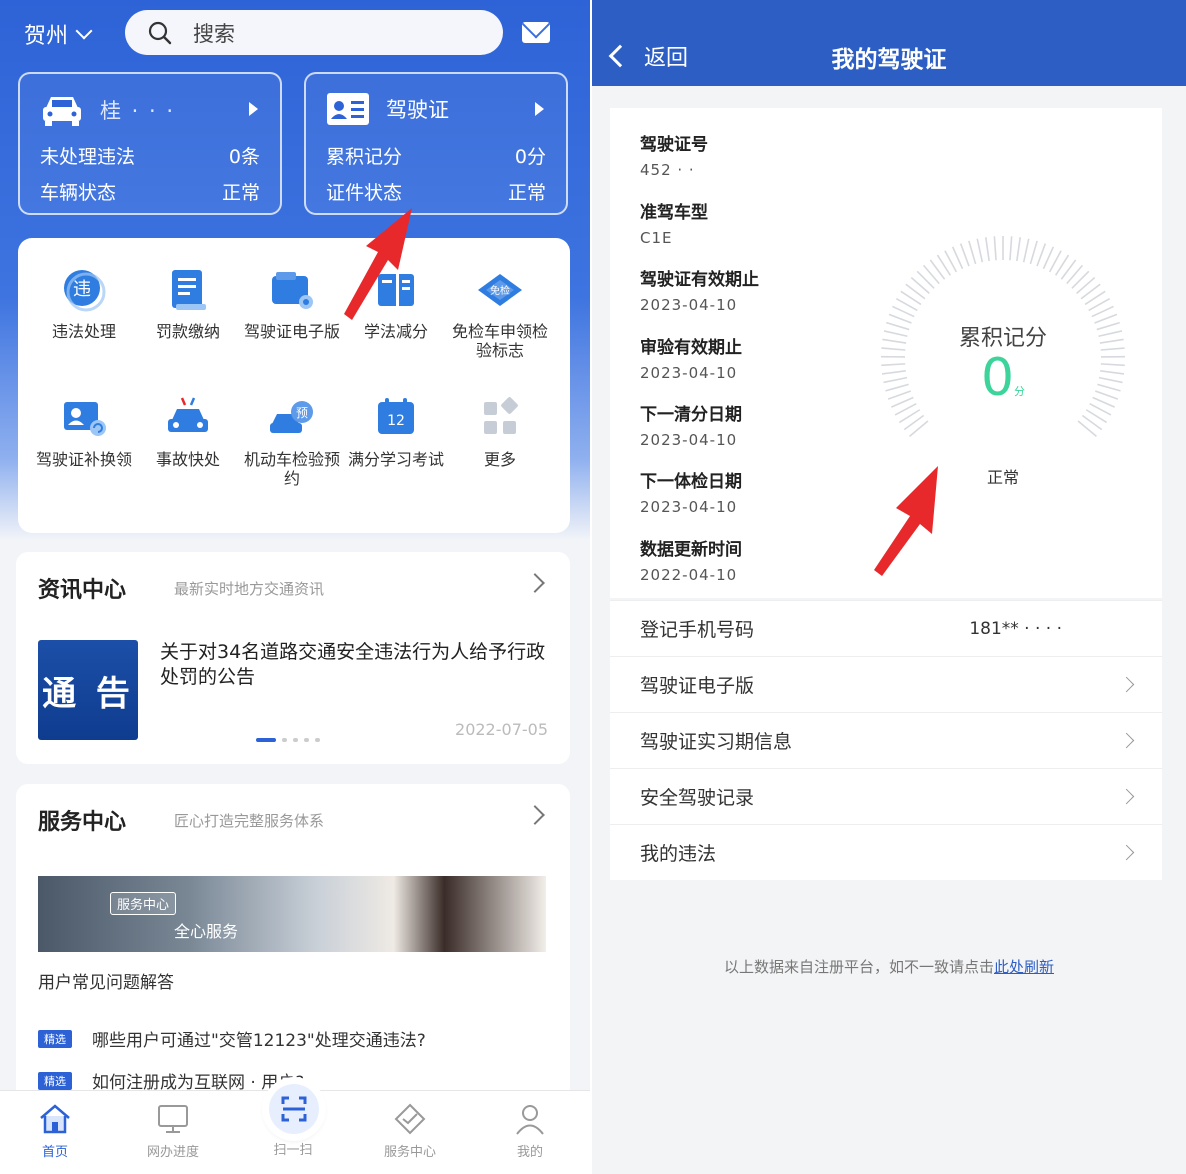 The image size is (1186, 1174). Describe the element at coordinates (143, 903) in the screenshot. I see `banner-tag: 服务中心` at that location.